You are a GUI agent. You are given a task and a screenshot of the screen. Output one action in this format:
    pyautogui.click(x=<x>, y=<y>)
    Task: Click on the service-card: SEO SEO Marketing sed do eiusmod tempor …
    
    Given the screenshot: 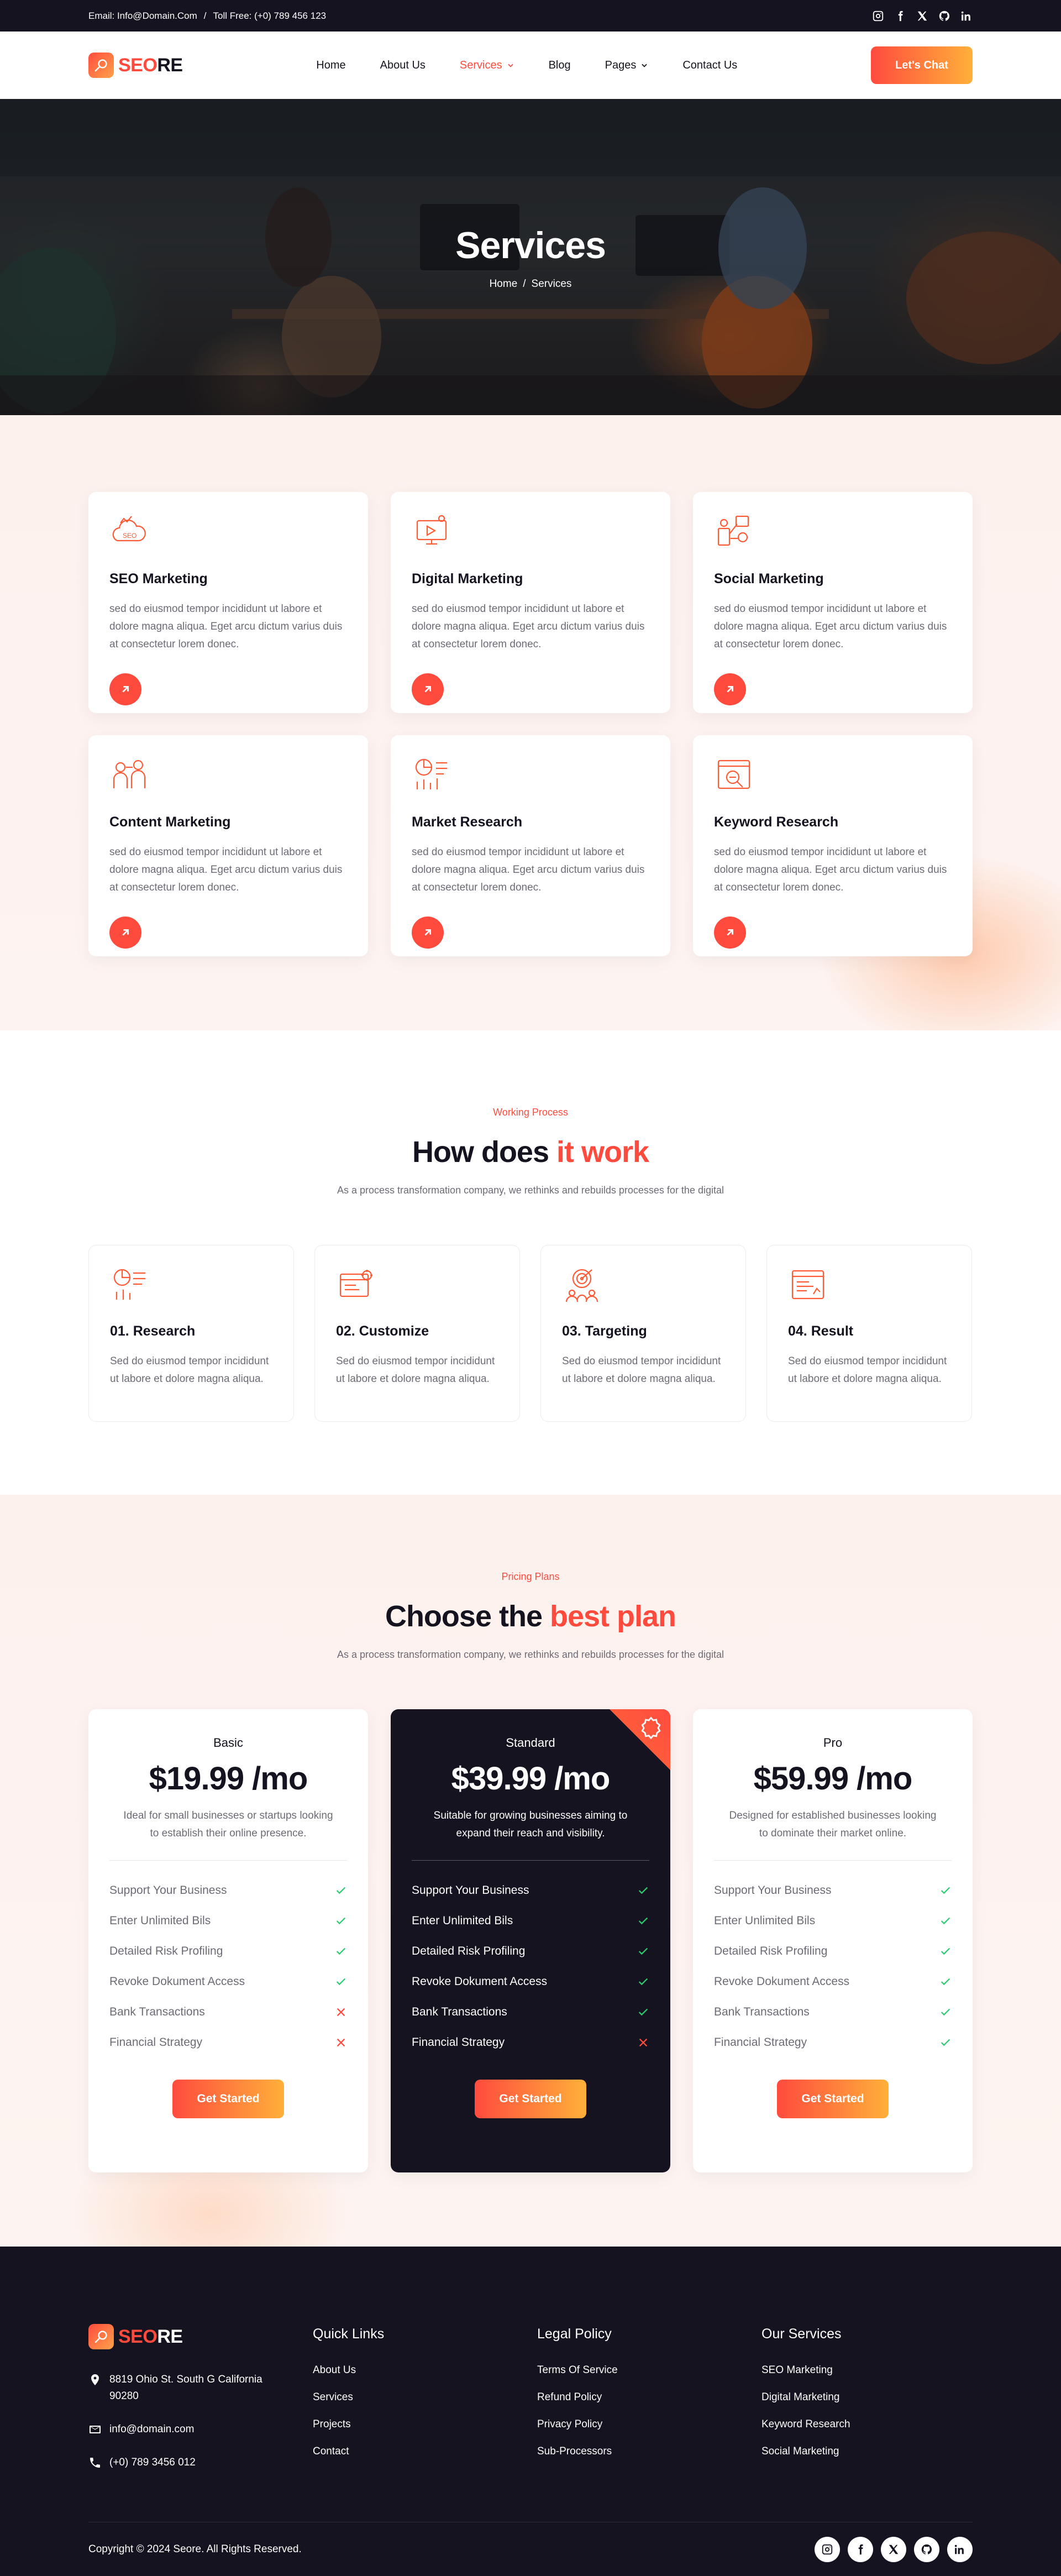 What is the action you would take?
    pyautogui.click(x=228, y=602)
    